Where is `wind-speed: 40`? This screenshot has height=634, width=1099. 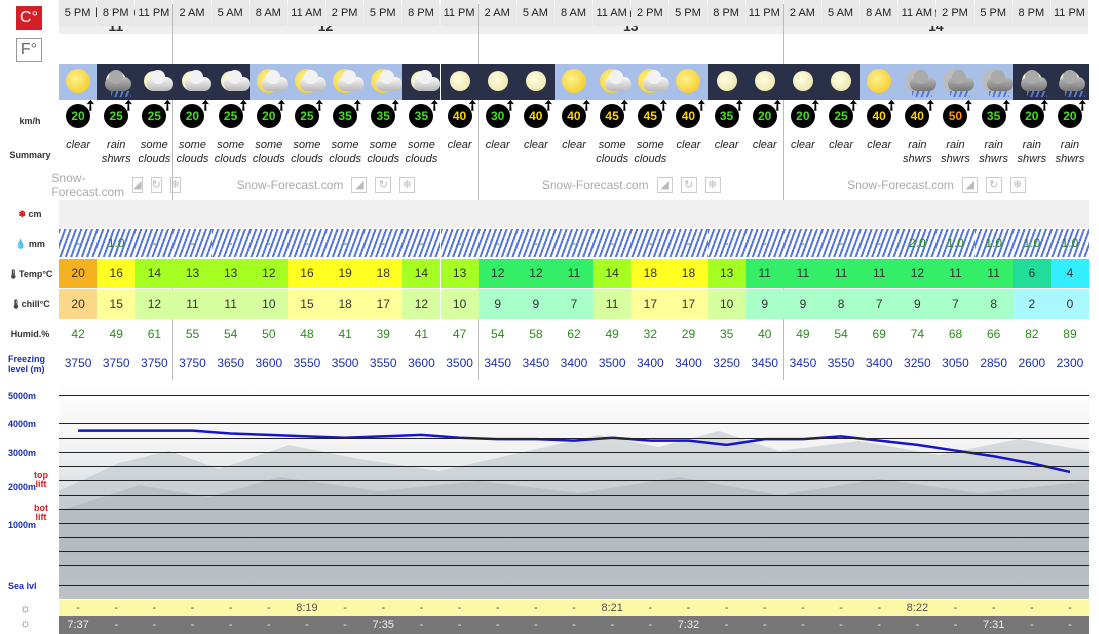 wind-speed: 40 is located at coordinates (917, 116).